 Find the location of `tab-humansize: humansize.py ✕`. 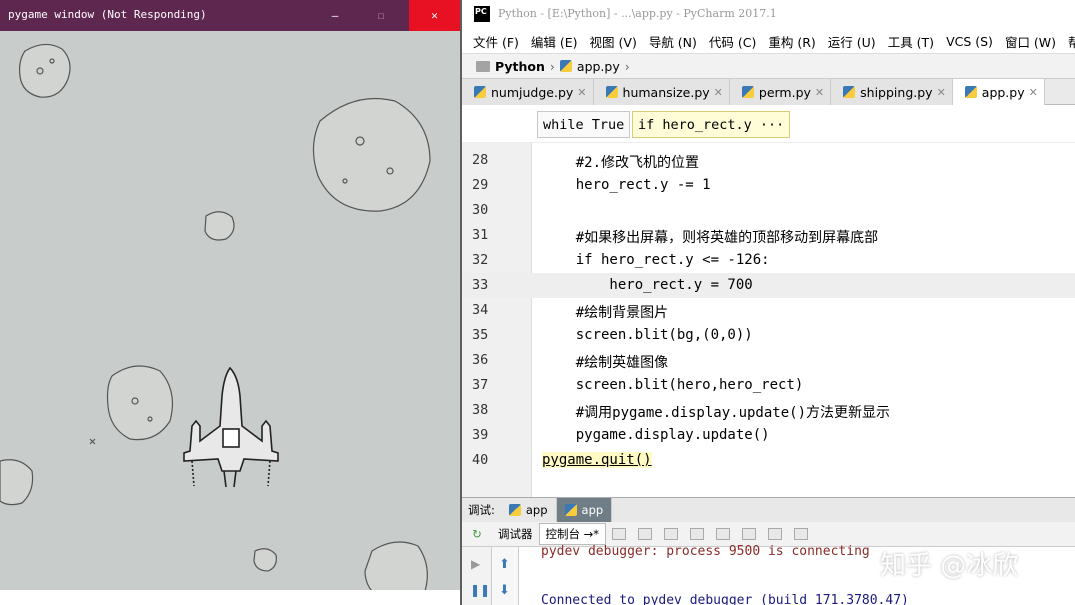

tab-humansize: humansize.py ✕ is located at coordinates (661, 92).